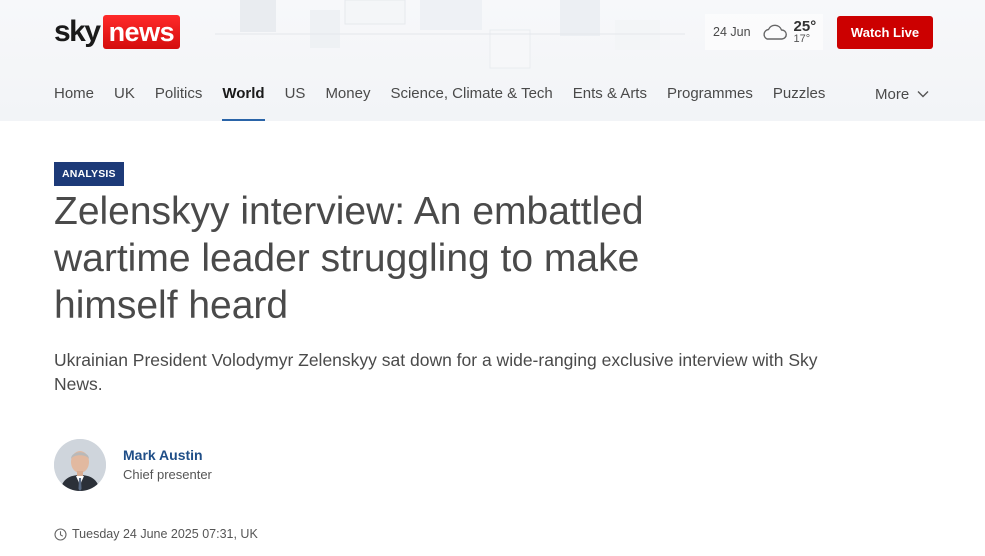 The height and width of the screenshot is (556, 985). What do you see at coordinates (347, 102) in the screenshot?
I see `nav-item-money: Money` at bounding box center [347, 102].